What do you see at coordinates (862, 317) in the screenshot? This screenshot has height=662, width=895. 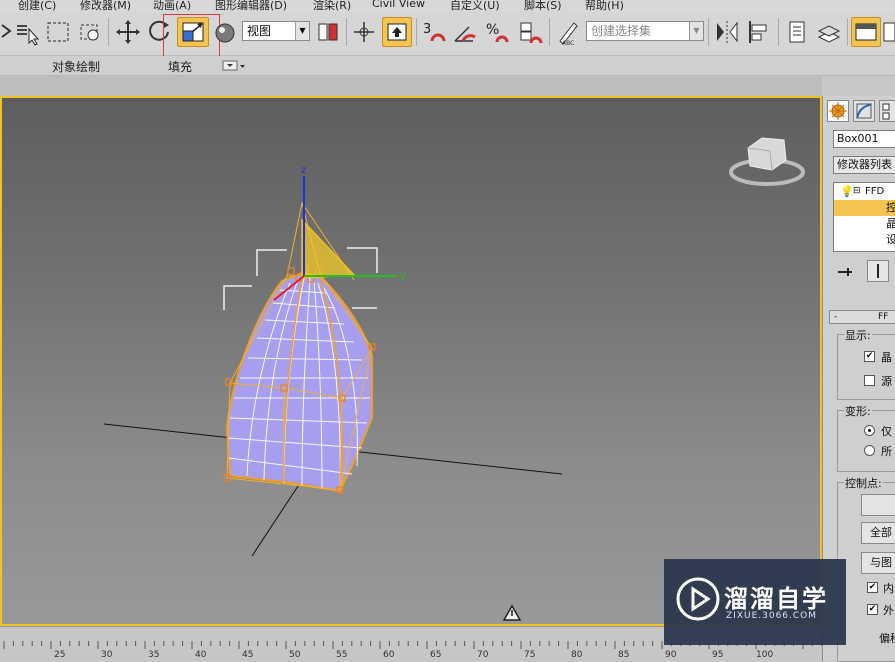 I see `ffd-parameters-rollout: - FF` at bounding box center [862, 317].